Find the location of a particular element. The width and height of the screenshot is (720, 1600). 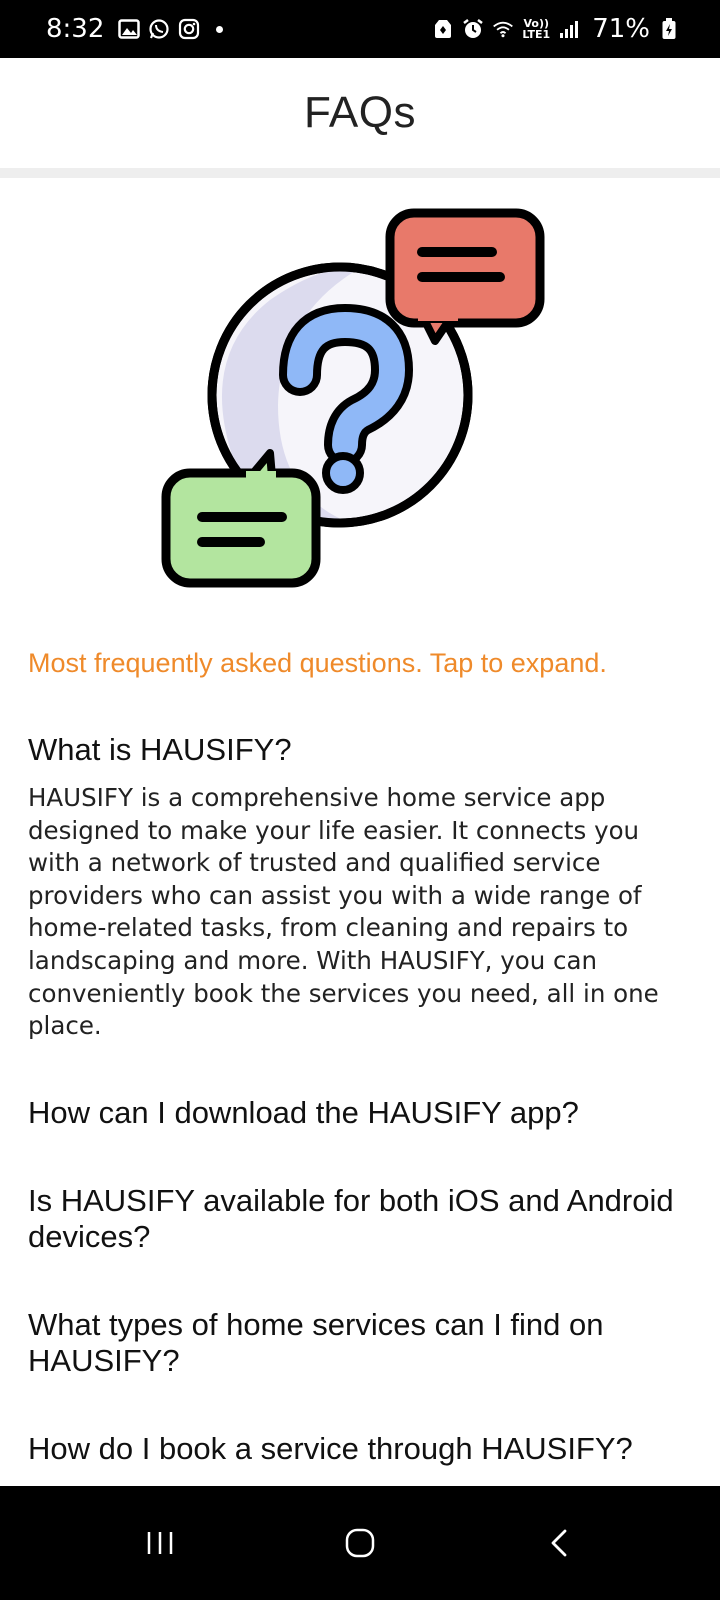

status-right: Vo)) LTE1 71% is located at coordinates (556, 29).